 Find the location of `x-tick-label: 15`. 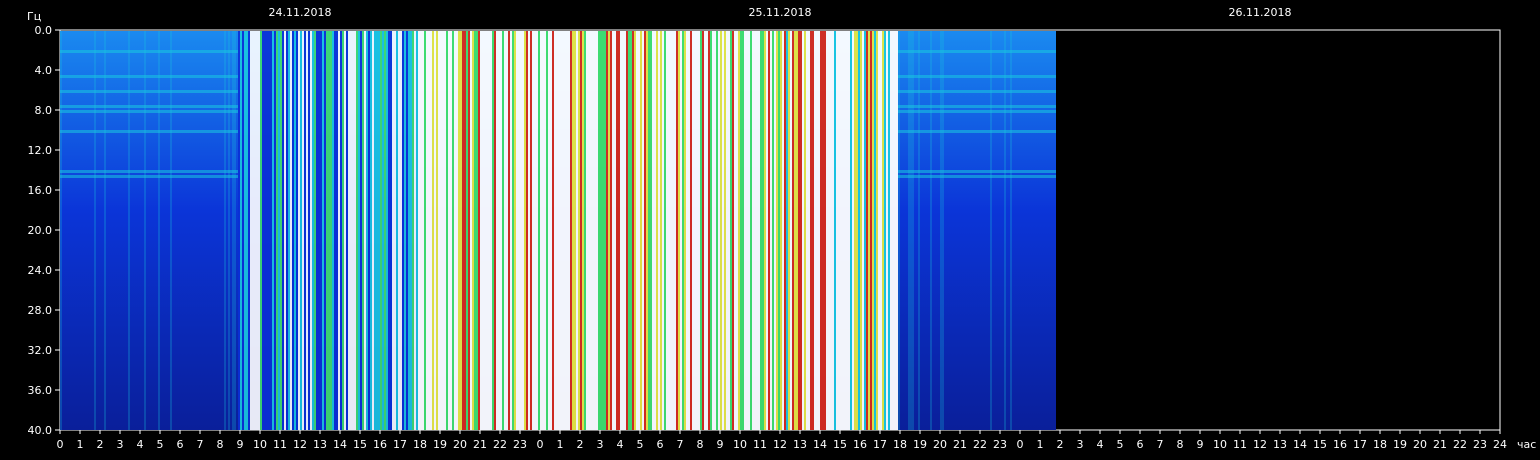

x-tick-label: 15 is located at coordinates (1320, 444).